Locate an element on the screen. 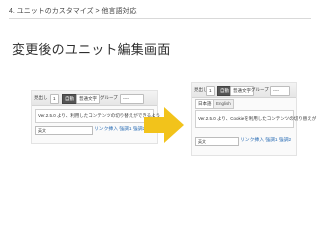  left-toolbar: 見出し 1 自動 普通文字 グループ ---- is located at coordinates (94, 98).